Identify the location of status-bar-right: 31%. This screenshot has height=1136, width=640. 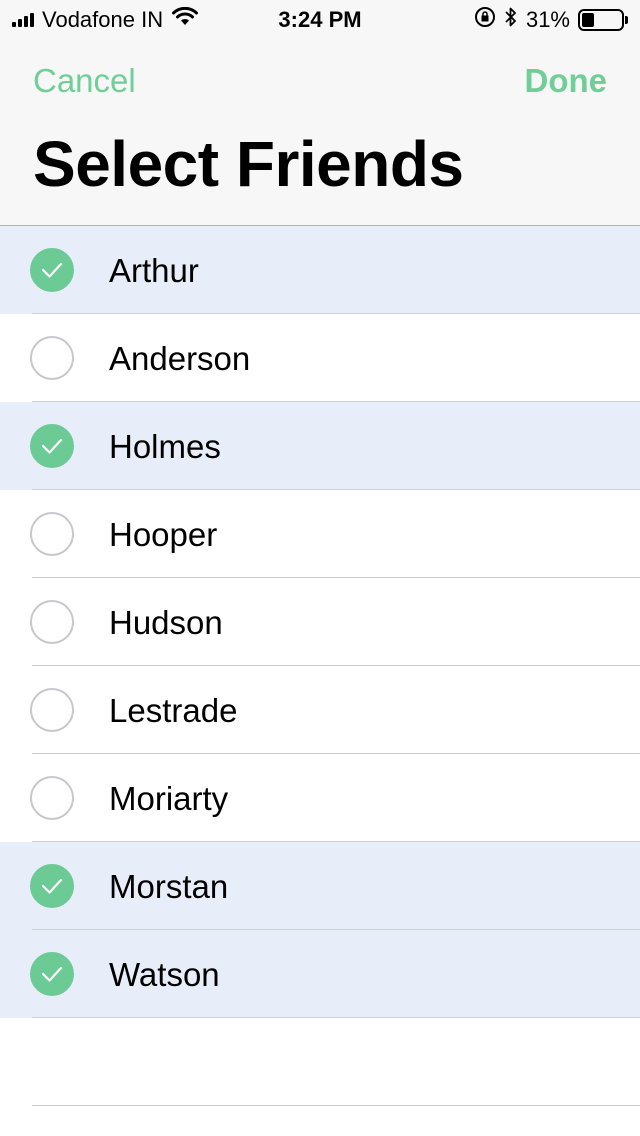
(551, 20).